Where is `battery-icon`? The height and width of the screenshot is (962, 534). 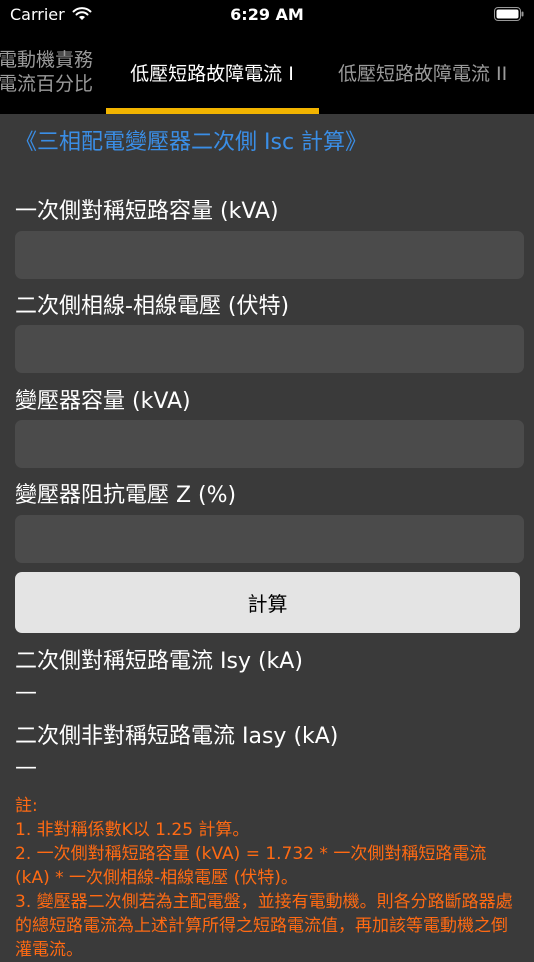
battery-icon is located at coordinates (509, 14).